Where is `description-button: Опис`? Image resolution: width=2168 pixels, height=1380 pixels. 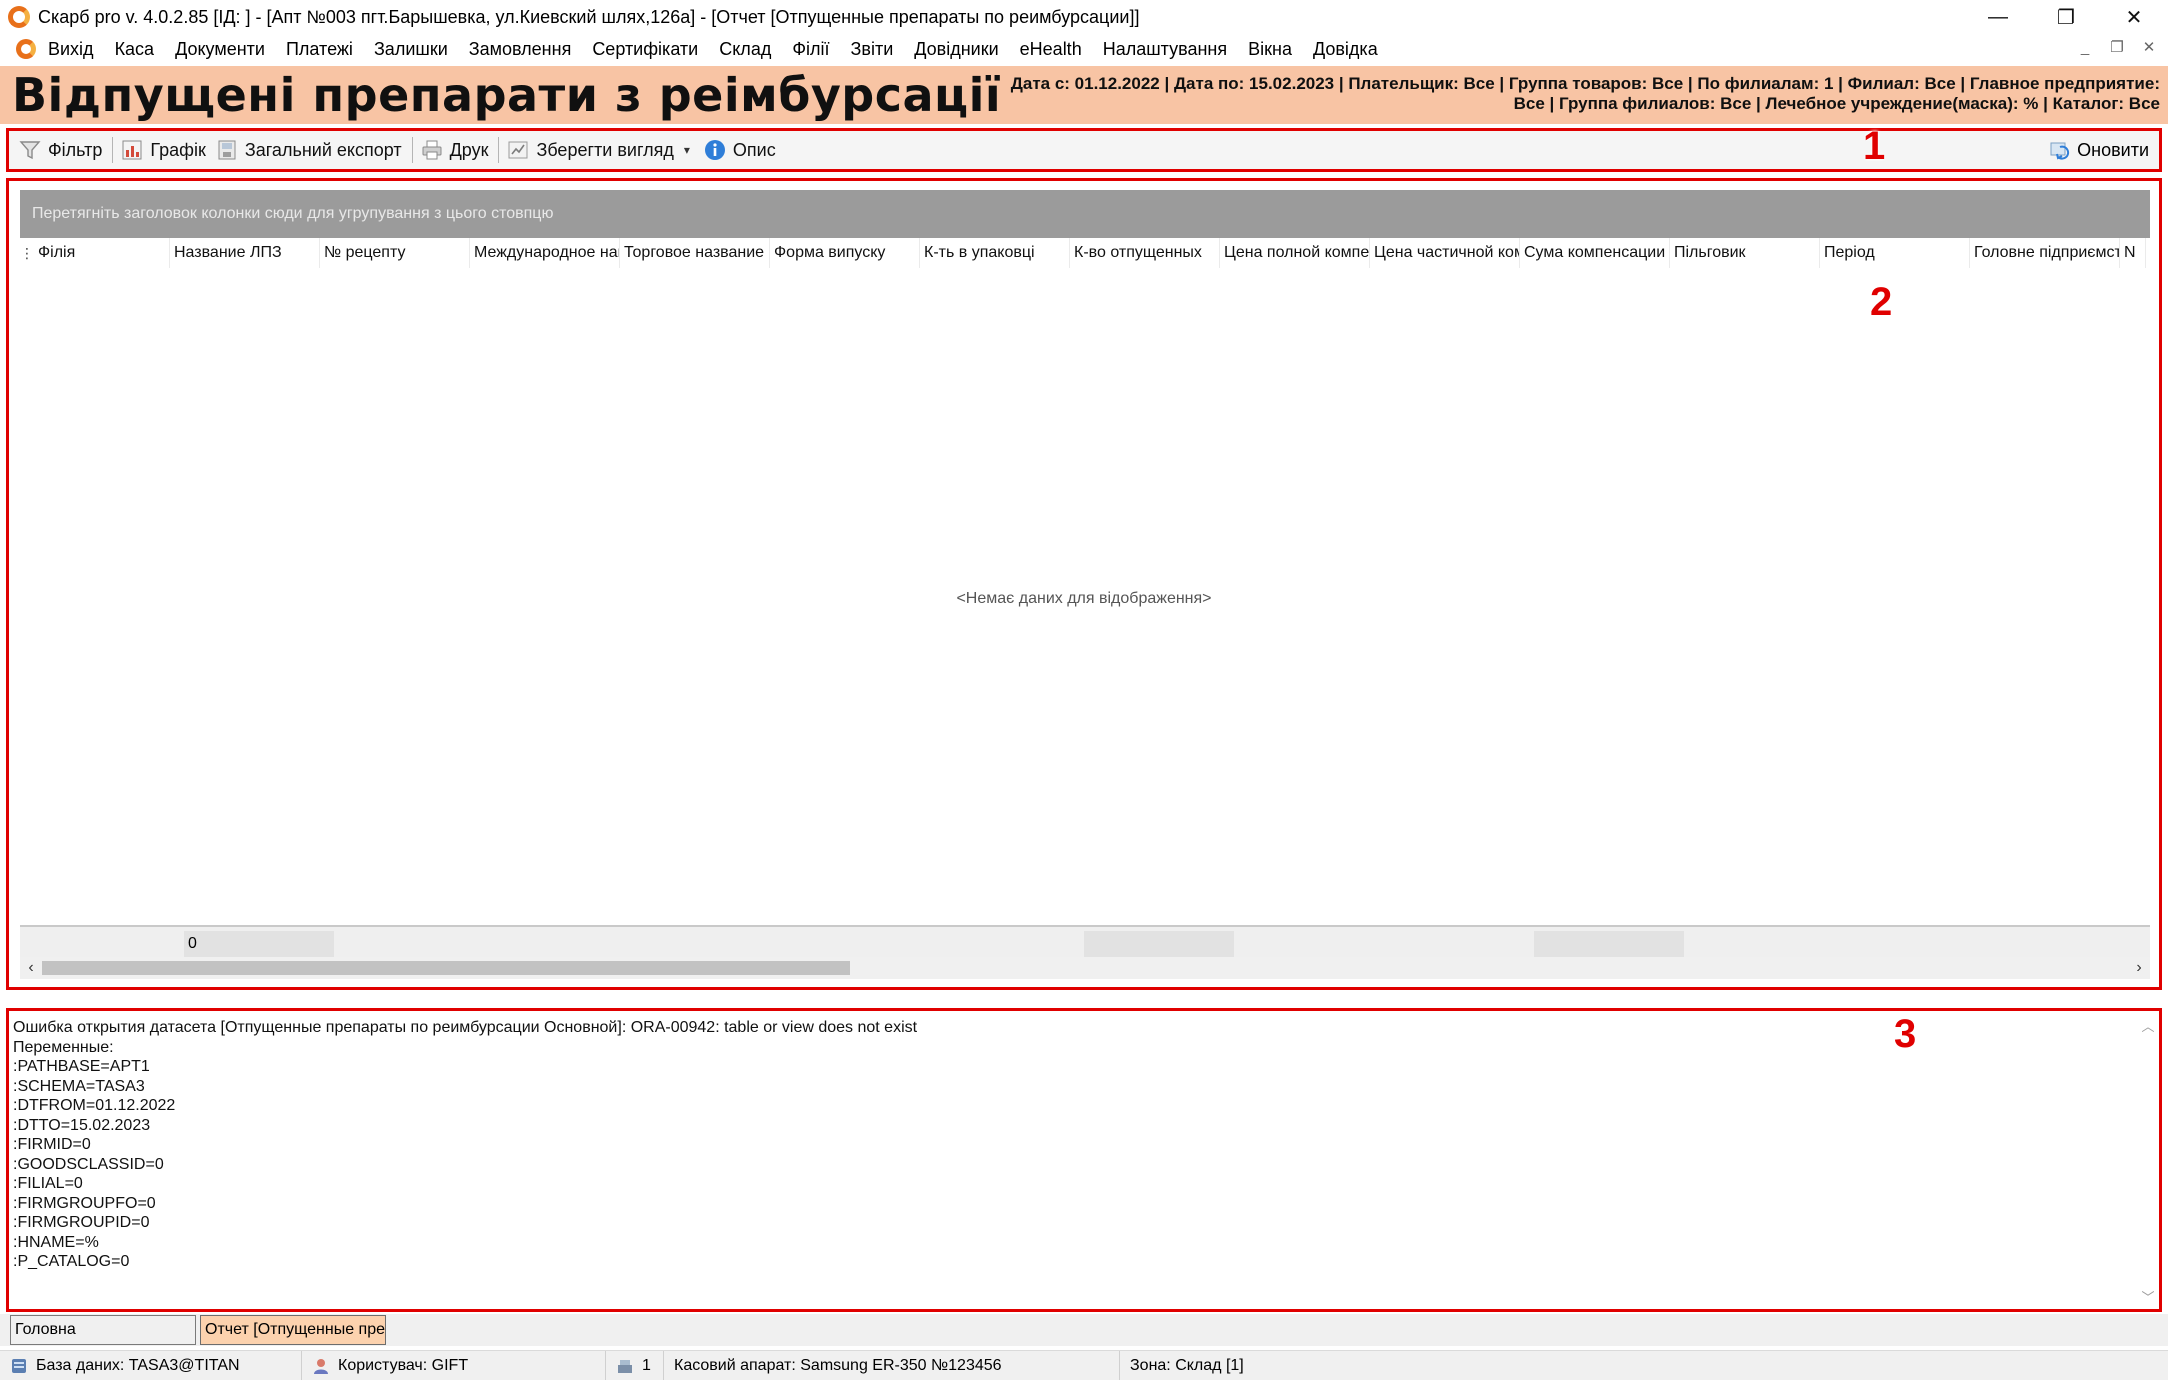
description-button: Опис is located at coordinates (740, 150).